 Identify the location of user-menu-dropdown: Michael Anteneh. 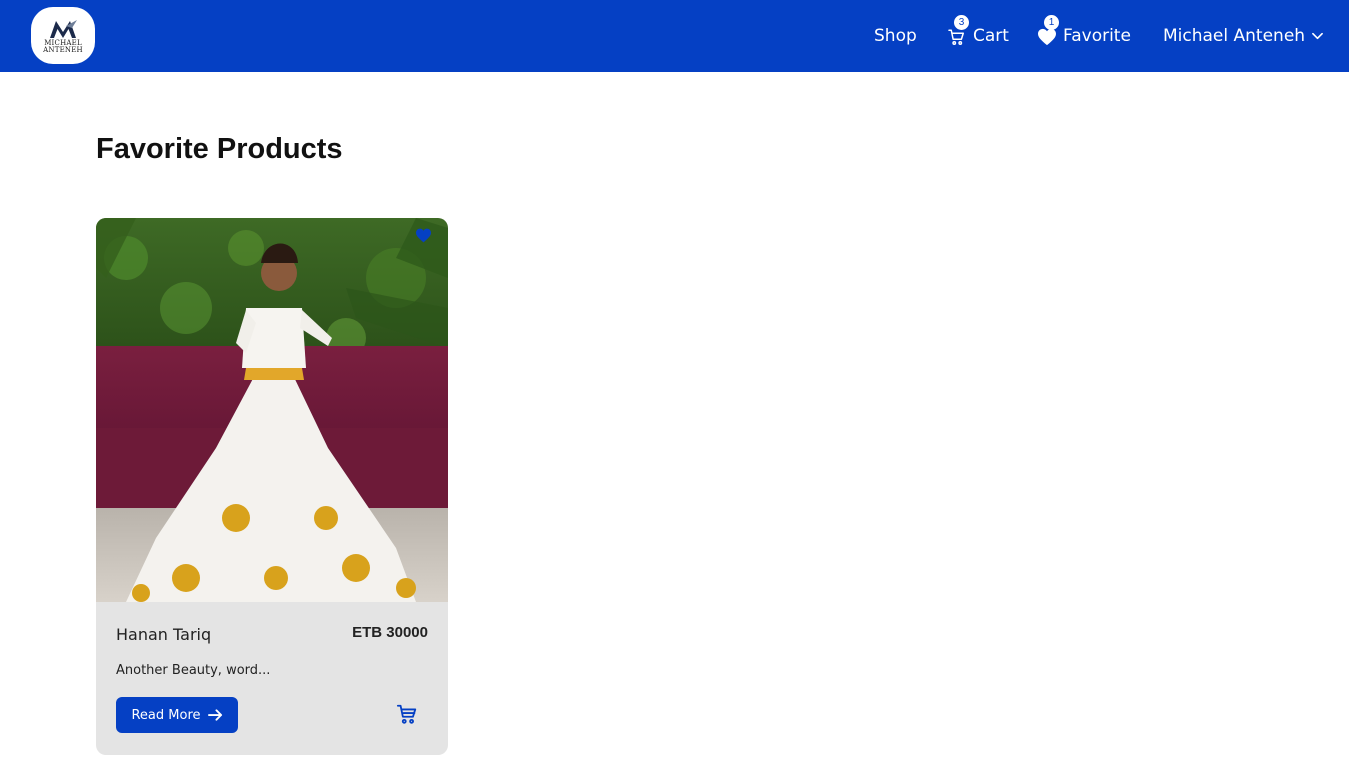
(1243, 36).